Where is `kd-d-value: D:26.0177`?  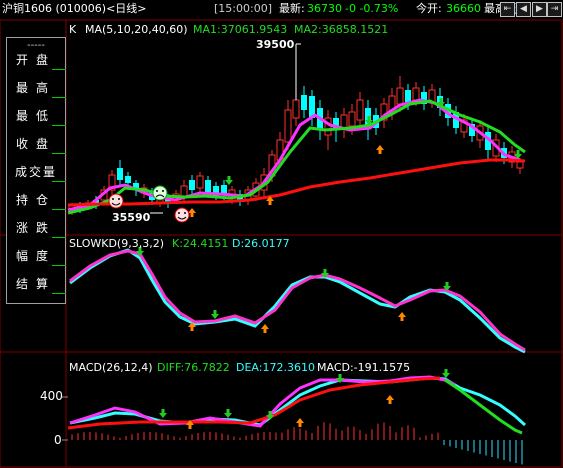 kd-d-value: D:26.0177 is located at coordinates (261, 243).